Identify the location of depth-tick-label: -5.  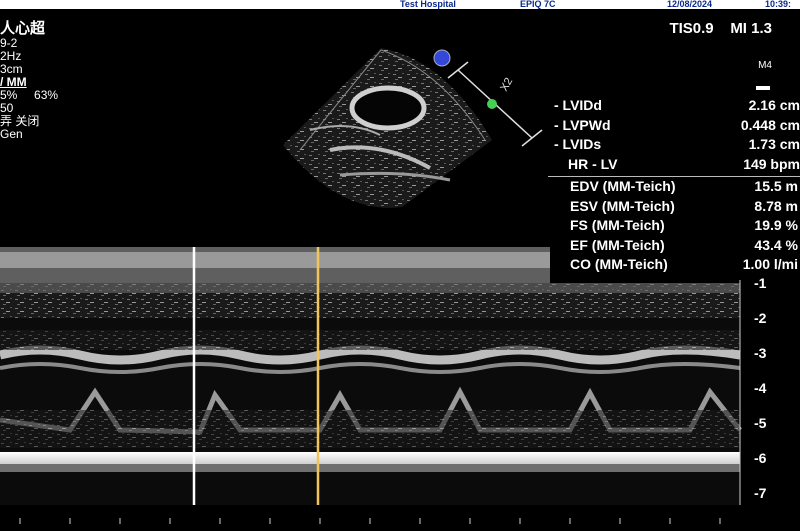
(760, 423).